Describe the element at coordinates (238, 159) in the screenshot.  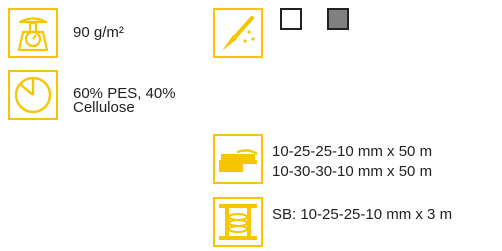
I see `tape-roll-icon` at that location.